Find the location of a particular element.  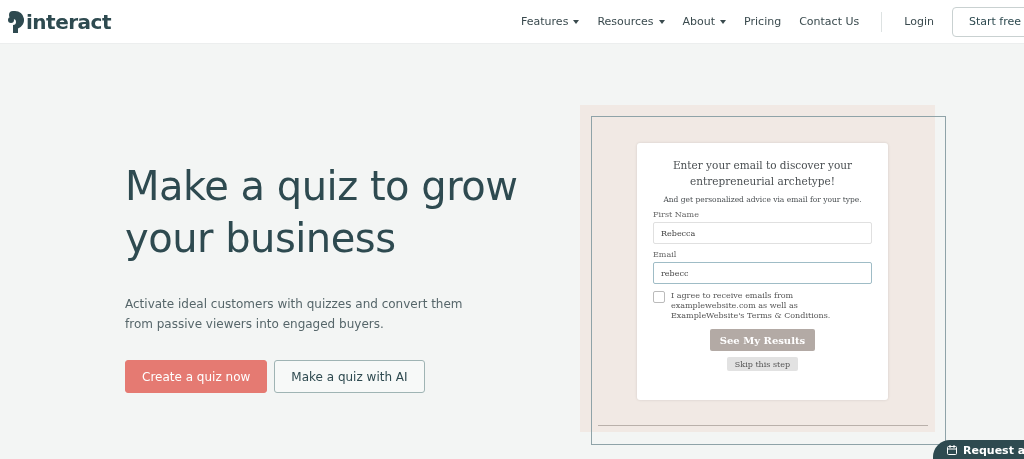

logo-text: interact is located at coordinates (68, 21).